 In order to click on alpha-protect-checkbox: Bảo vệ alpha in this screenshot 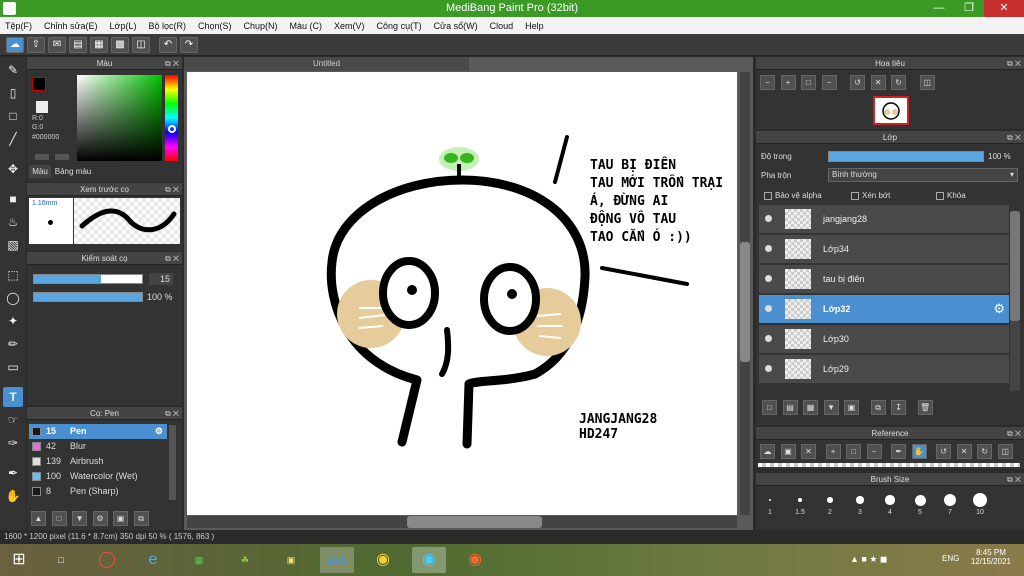, I will do `click(793, 195)`.